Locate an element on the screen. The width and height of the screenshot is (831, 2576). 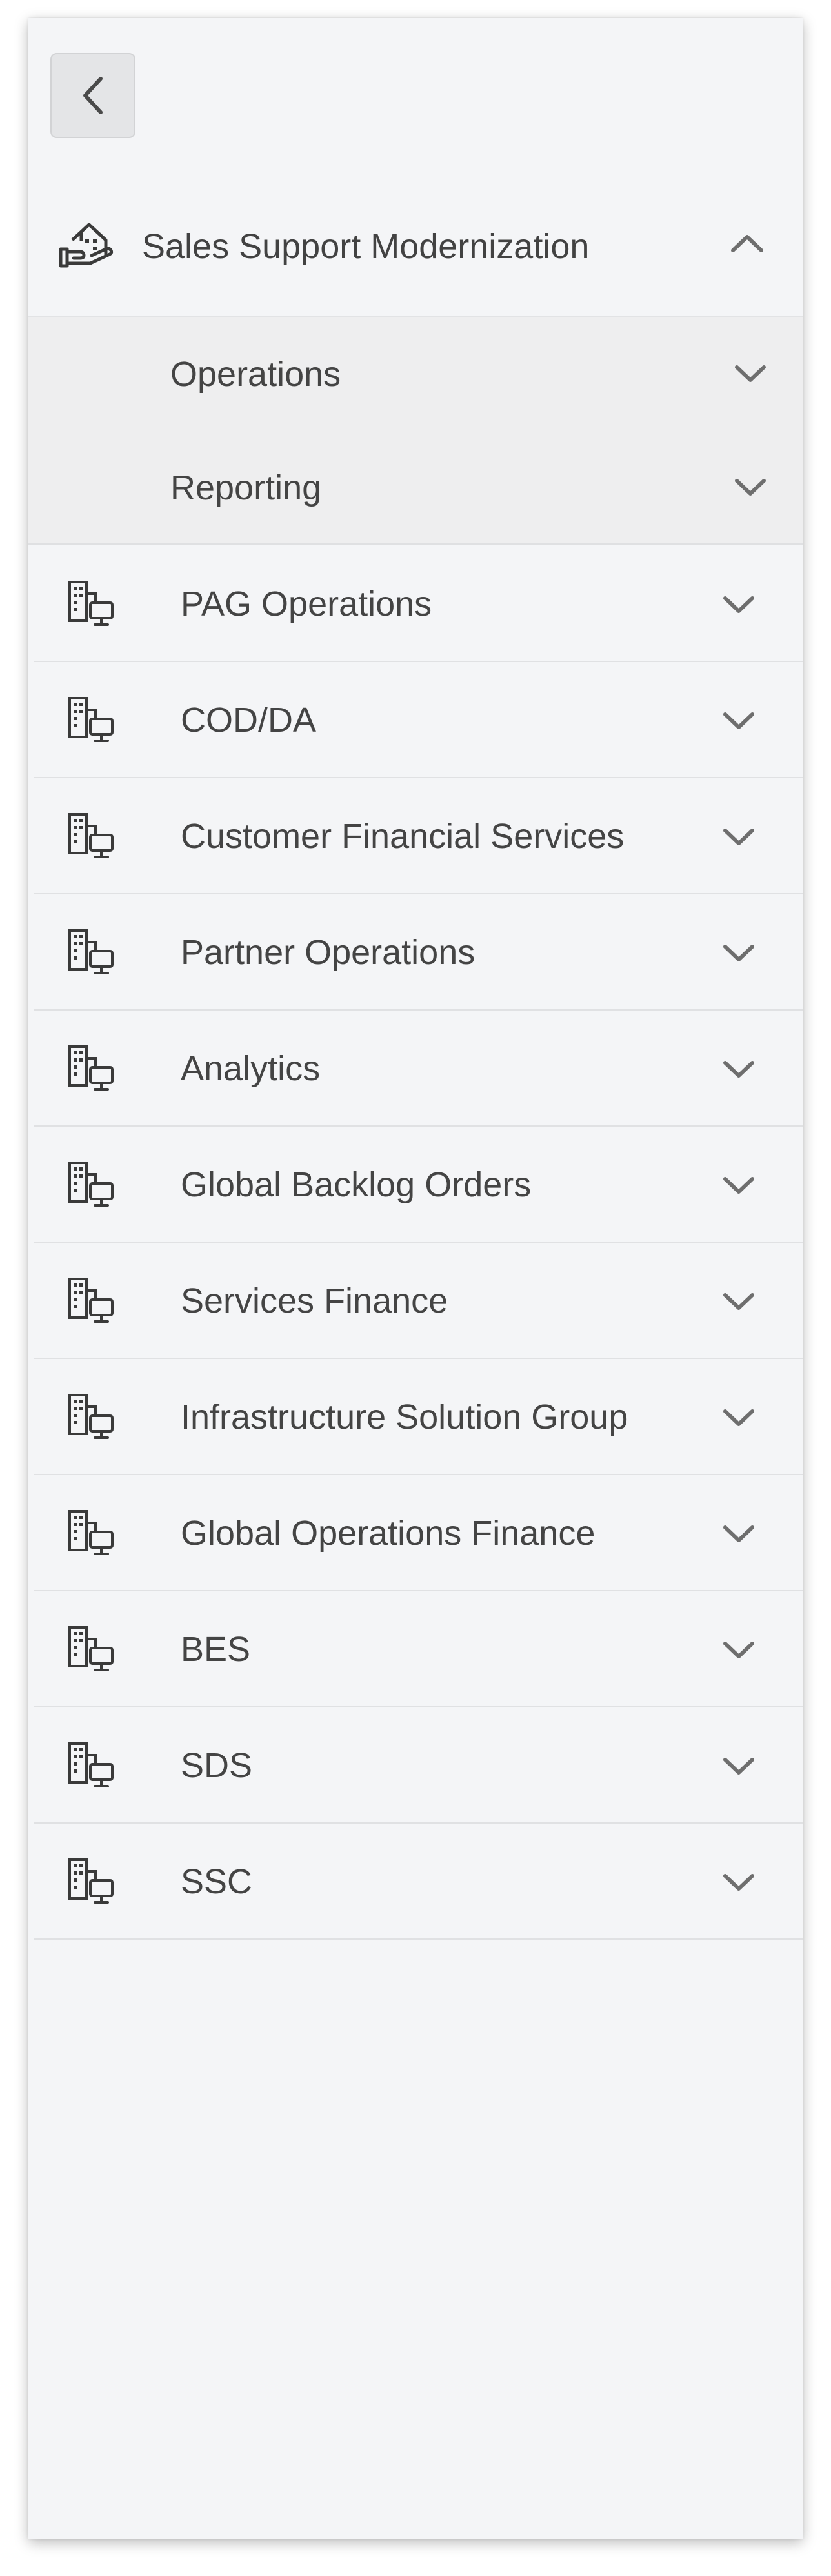
nav-item-label: Partner Operations is located at coordinates (328, 952).